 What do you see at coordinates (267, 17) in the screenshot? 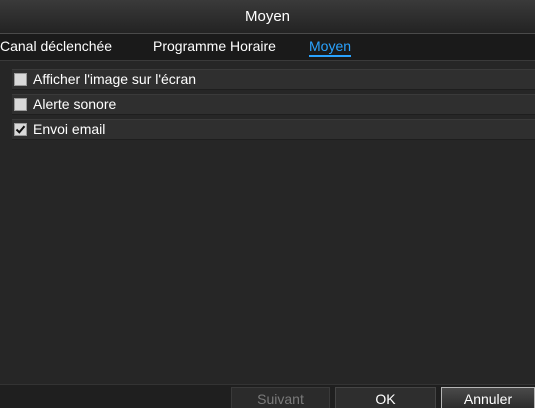
I see `dialog-title: Moyen` at bounding box center [267, 17].